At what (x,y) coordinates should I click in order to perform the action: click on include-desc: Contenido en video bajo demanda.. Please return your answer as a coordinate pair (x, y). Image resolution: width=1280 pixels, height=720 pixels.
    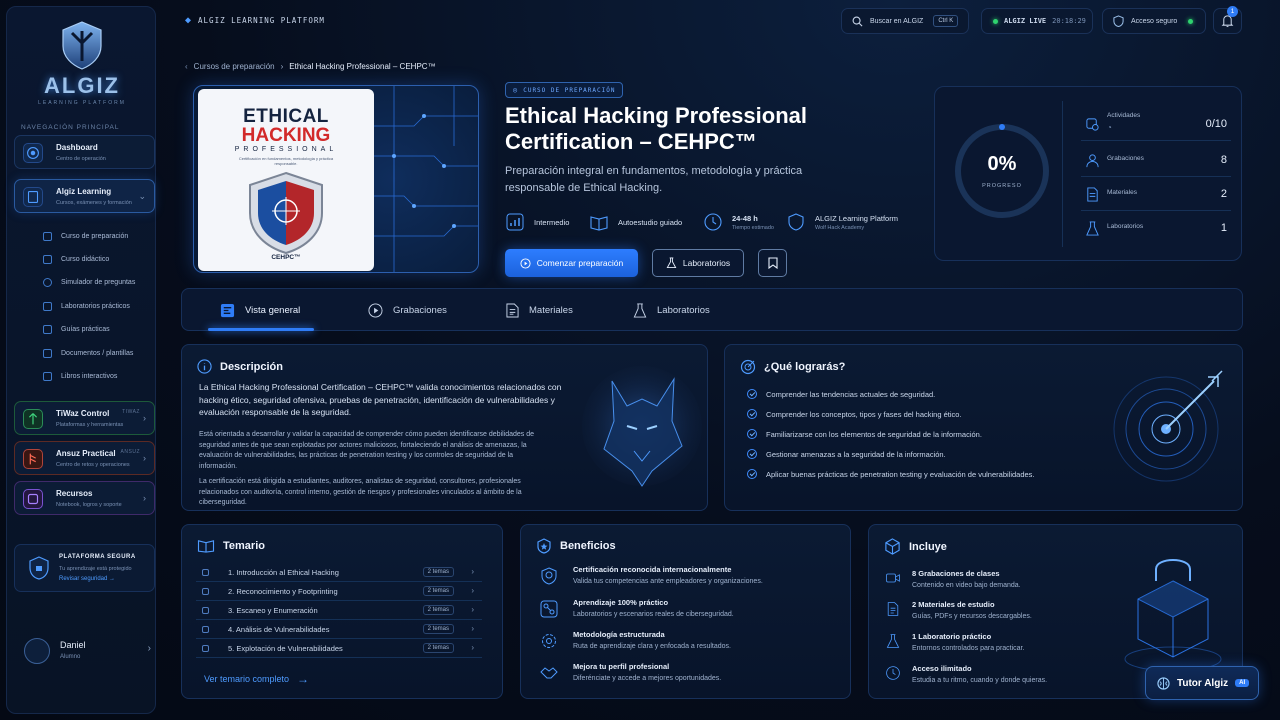
    Looking at the image, I should click on (966, 585).